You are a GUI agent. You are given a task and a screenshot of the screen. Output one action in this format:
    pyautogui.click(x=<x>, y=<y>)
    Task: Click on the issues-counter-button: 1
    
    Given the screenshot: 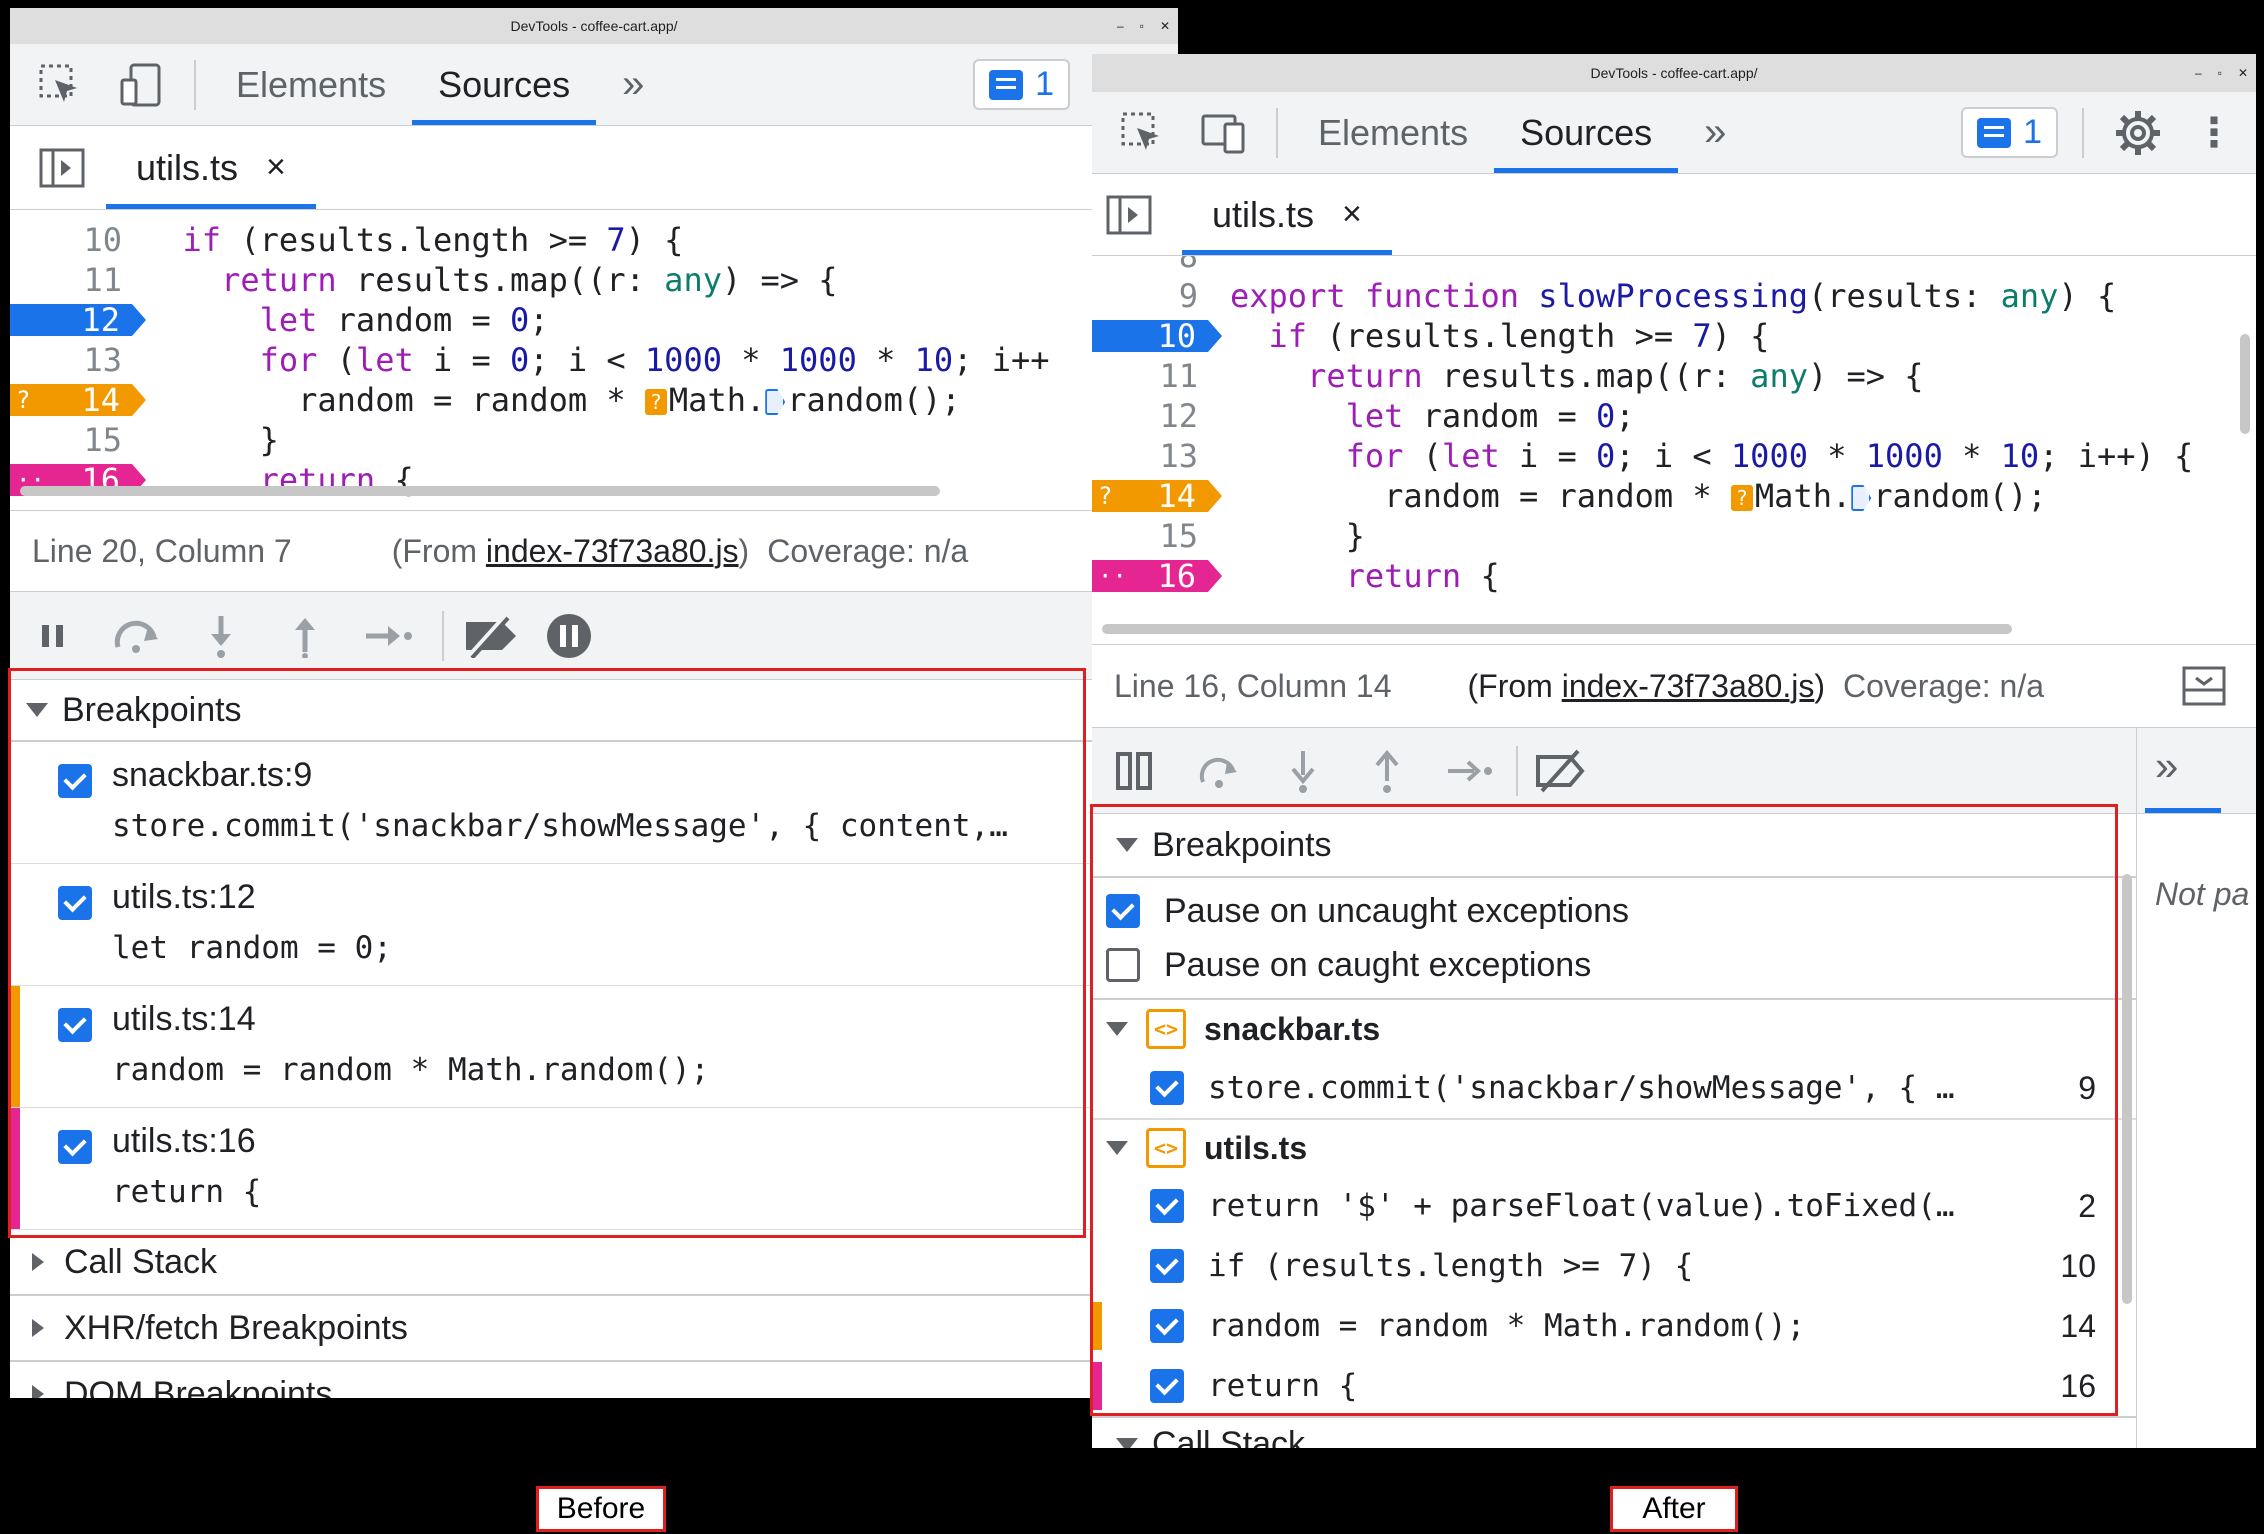 What is the action you would take?
    pyautogui.click(x=1021, y=84)
    